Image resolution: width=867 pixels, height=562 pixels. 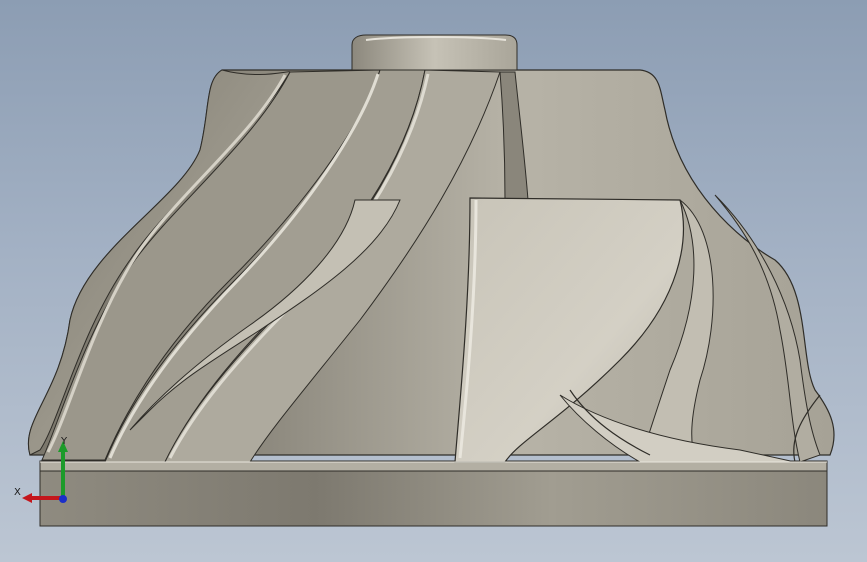 I want to click on coordinate-triad: X Y, so click(x=41, y=469).